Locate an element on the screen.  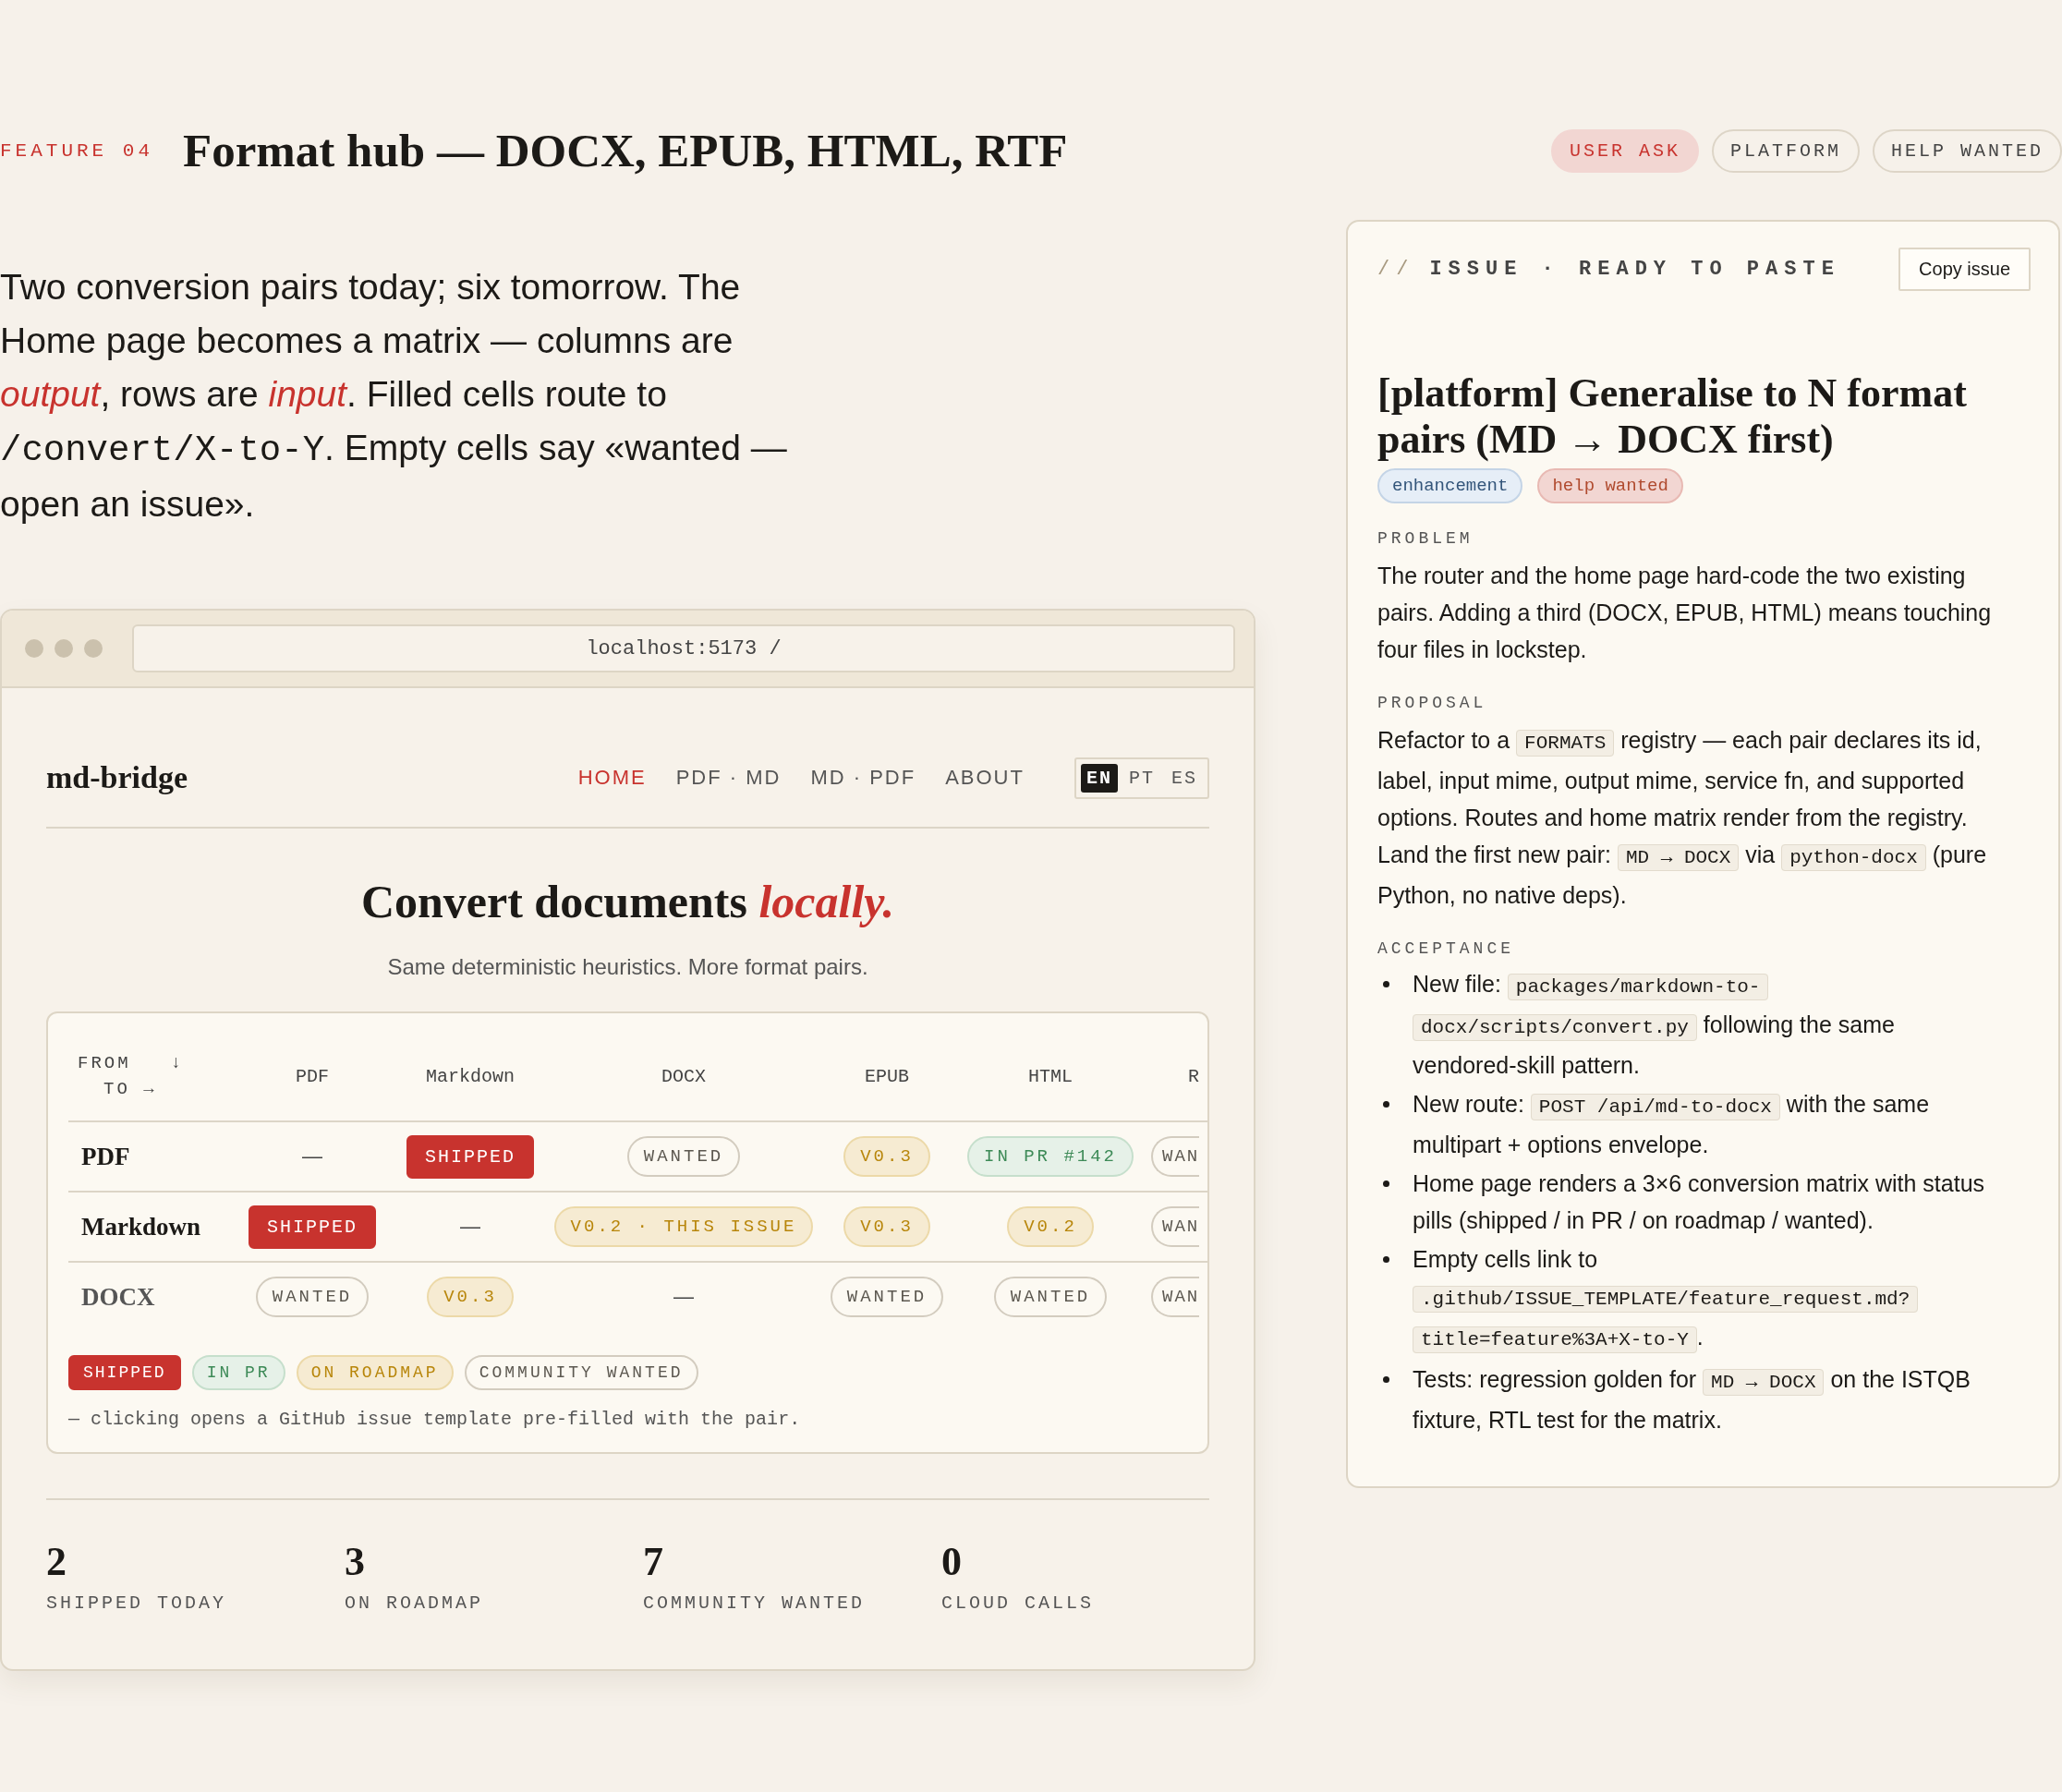
stat-value: 3 is located at coordinates (355, 1562).